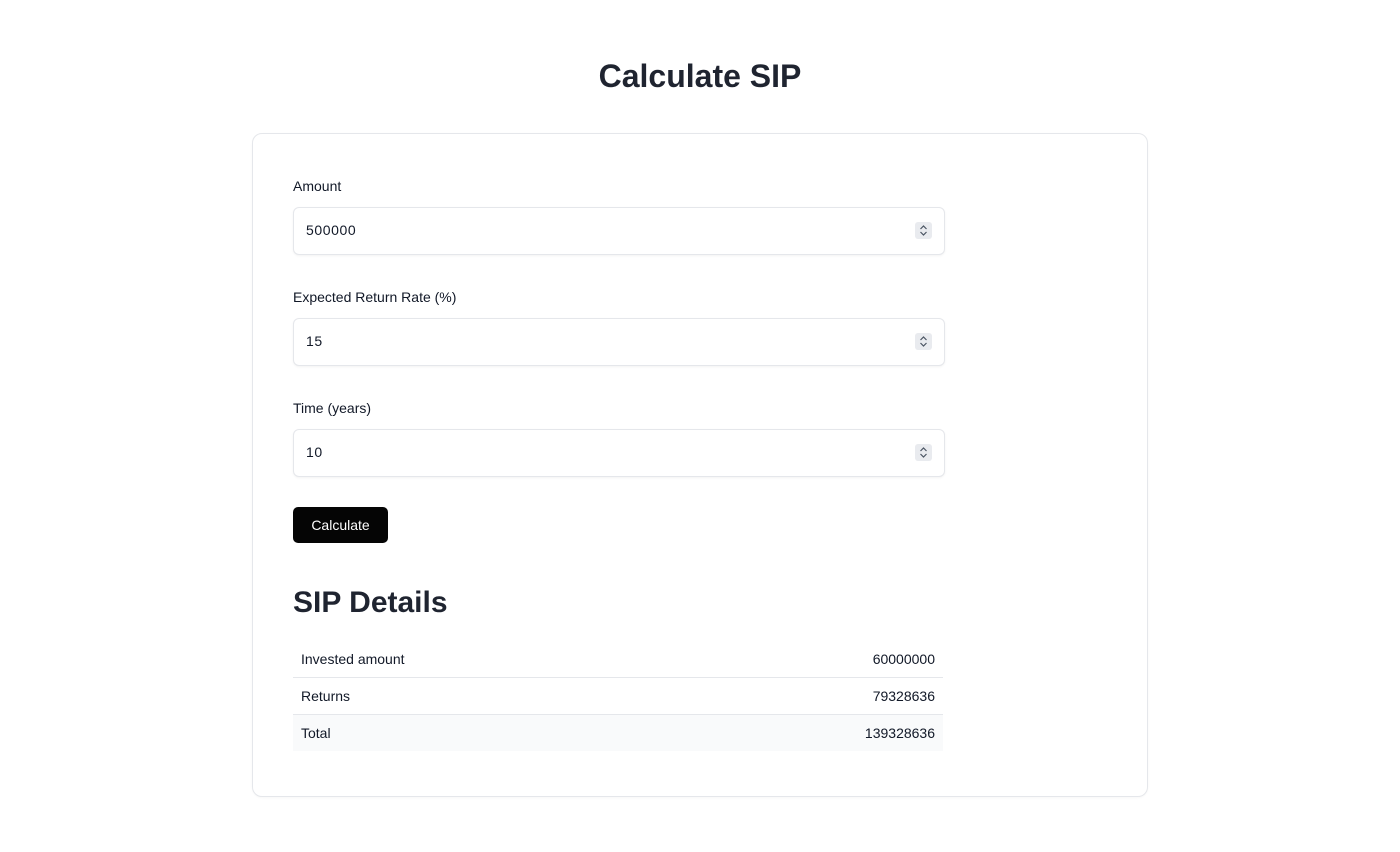 The height and width of the screenshot is (852, 1400). What do you see at coordinates (903, 696) in the screenshot?
I see `returns-value: 79328636` at bounding box center [903, 696].